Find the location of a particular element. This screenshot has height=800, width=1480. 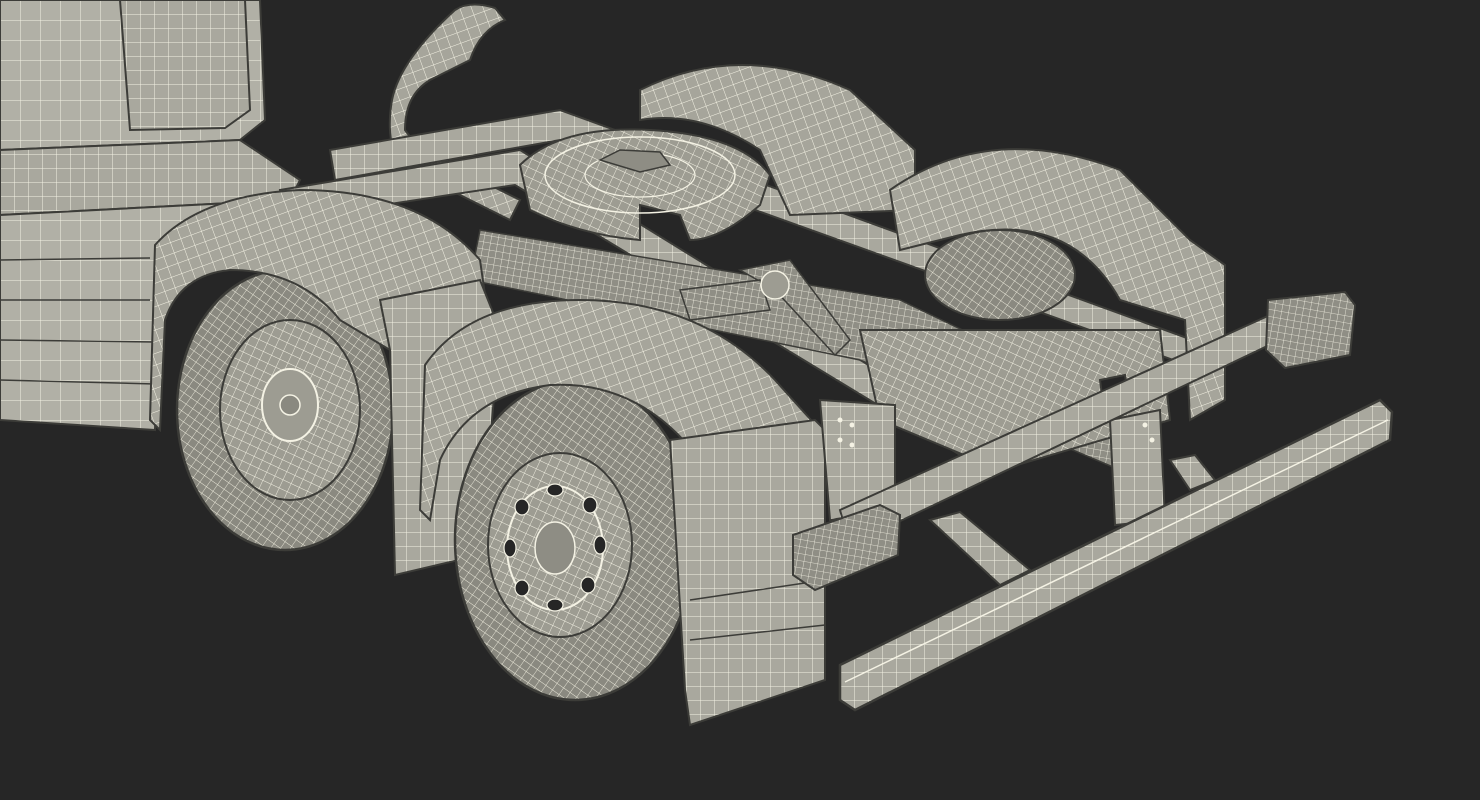

tail-light-right is located at coordinates (1310, 330).